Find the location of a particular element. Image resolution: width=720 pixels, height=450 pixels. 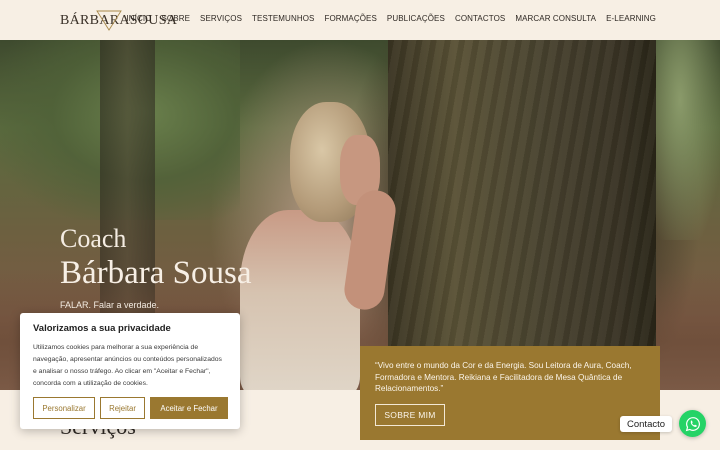

whatsapp-icon is located at coordinates (692, 423).